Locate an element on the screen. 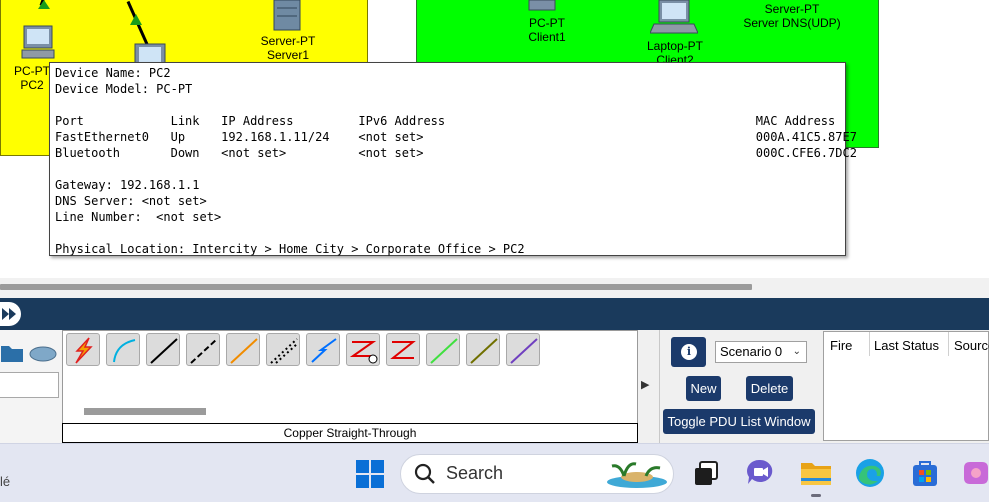 The image size is (989, 502). scenario-info-button: i is located at coordinates (688, 352).